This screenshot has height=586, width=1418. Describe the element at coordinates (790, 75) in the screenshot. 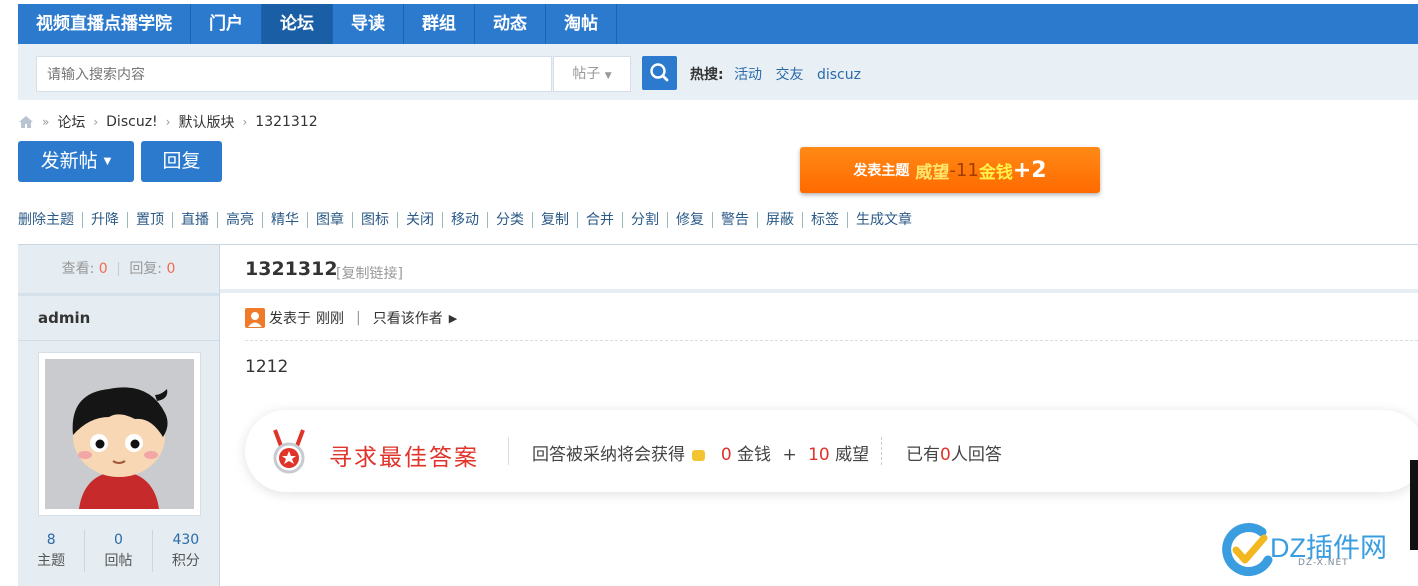

I see `hot-link: 交友` at that location.